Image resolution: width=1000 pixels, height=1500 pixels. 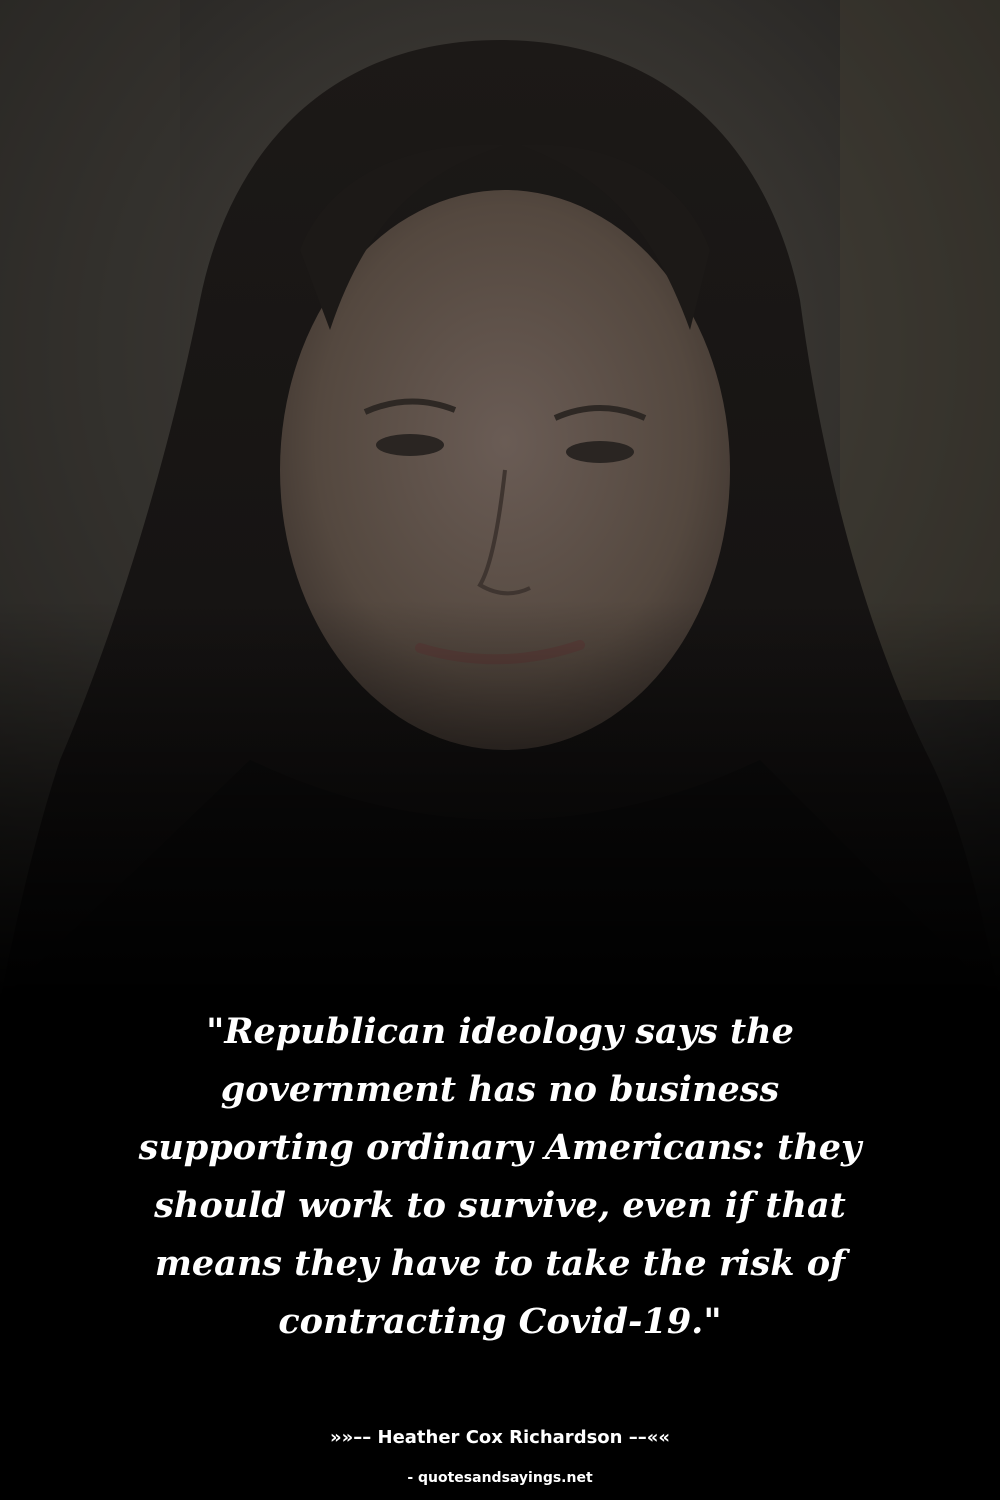 What do you see at coordinates (500, 1089) in the screenshot?
I see `quote-line: government has no business` at bounding box center [500, 1089].